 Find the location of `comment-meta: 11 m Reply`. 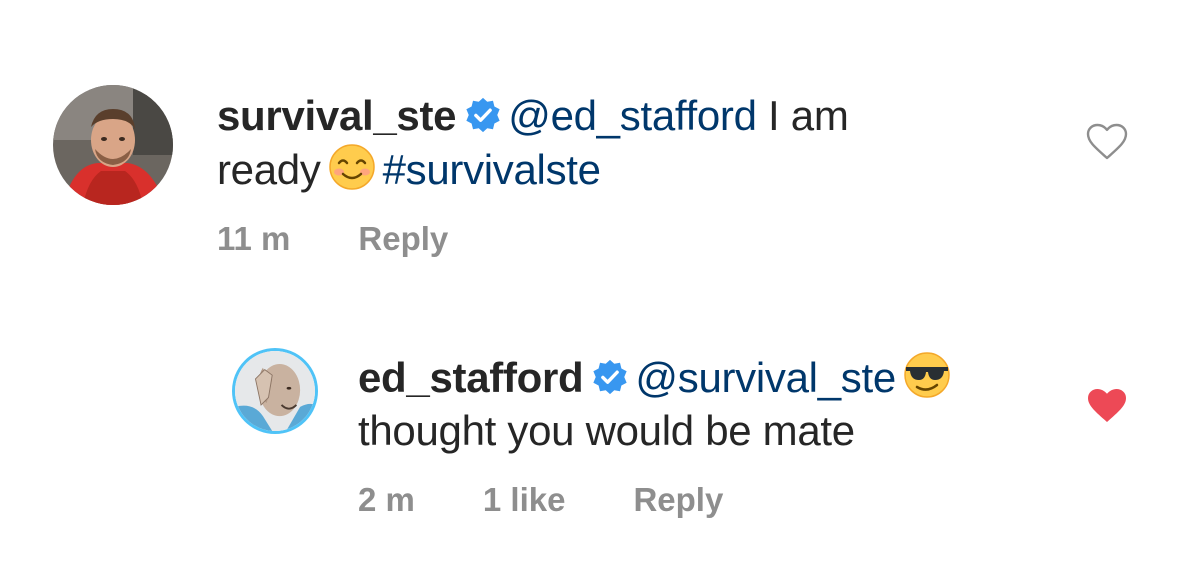

comment-meta: 11 m Reply is located at coordinates (533, 239).